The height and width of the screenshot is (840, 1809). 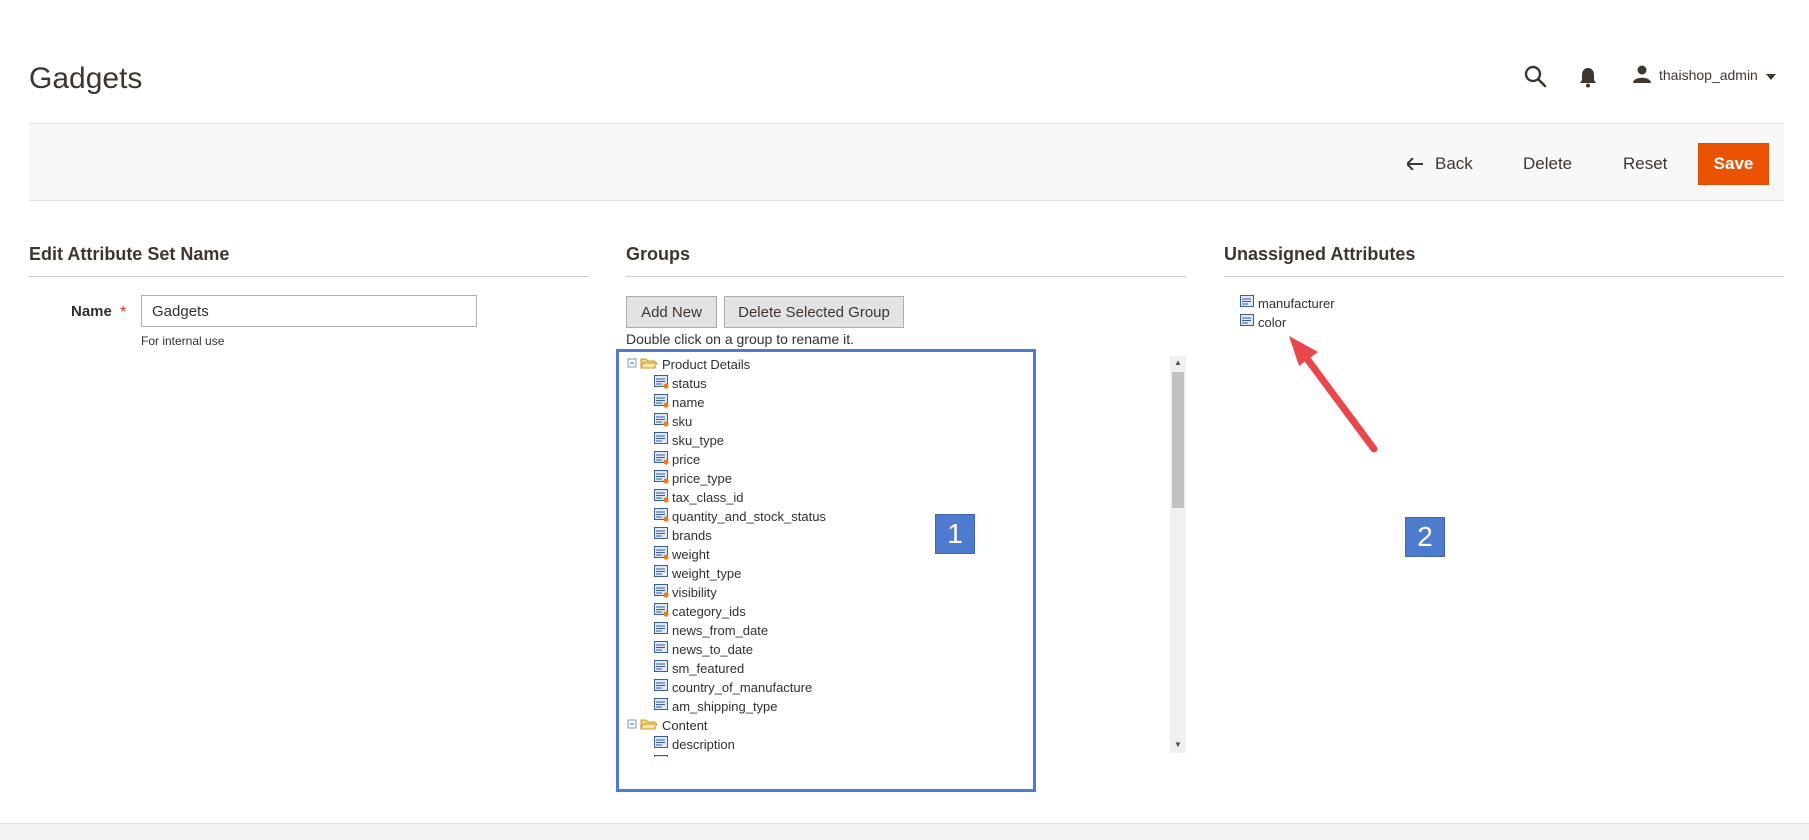 What do you see at coordinates (309, 311) in the screenshot?
I see `attribute-set-name-input` at bounding box center [309, 311].